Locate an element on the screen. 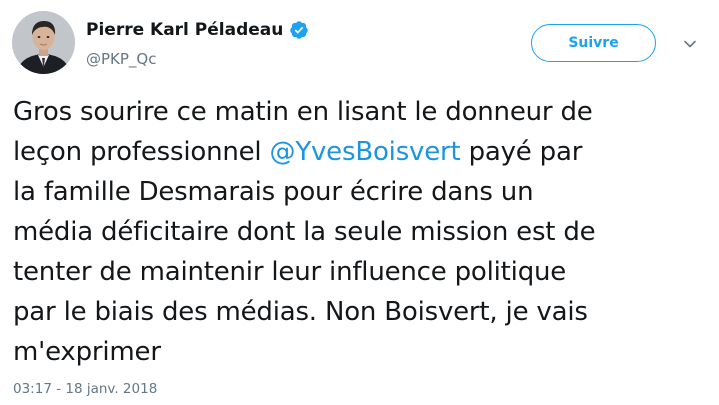 The image size is (719, 405). verified-badge-icon is located at coordinates (299, 30).